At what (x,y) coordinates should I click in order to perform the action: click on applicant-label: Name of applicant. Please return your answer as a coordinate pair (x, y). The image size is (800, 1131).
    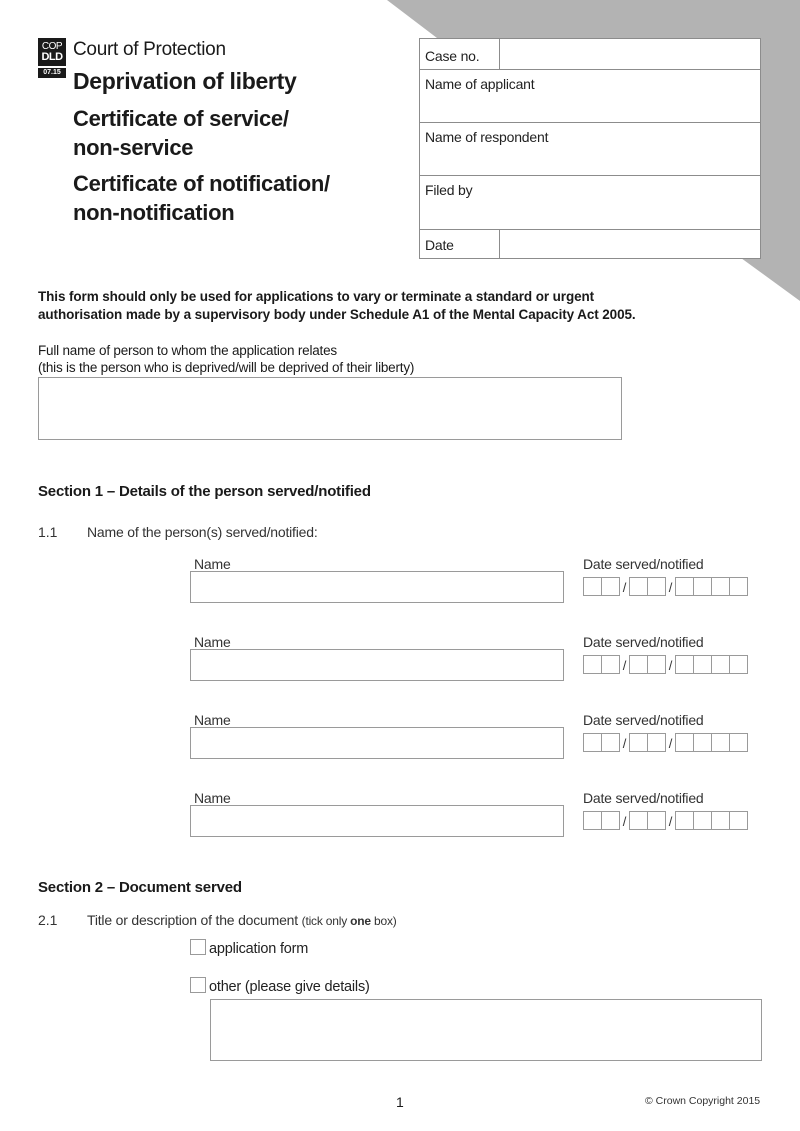
    Looking at the image, I should click on (480, 84).